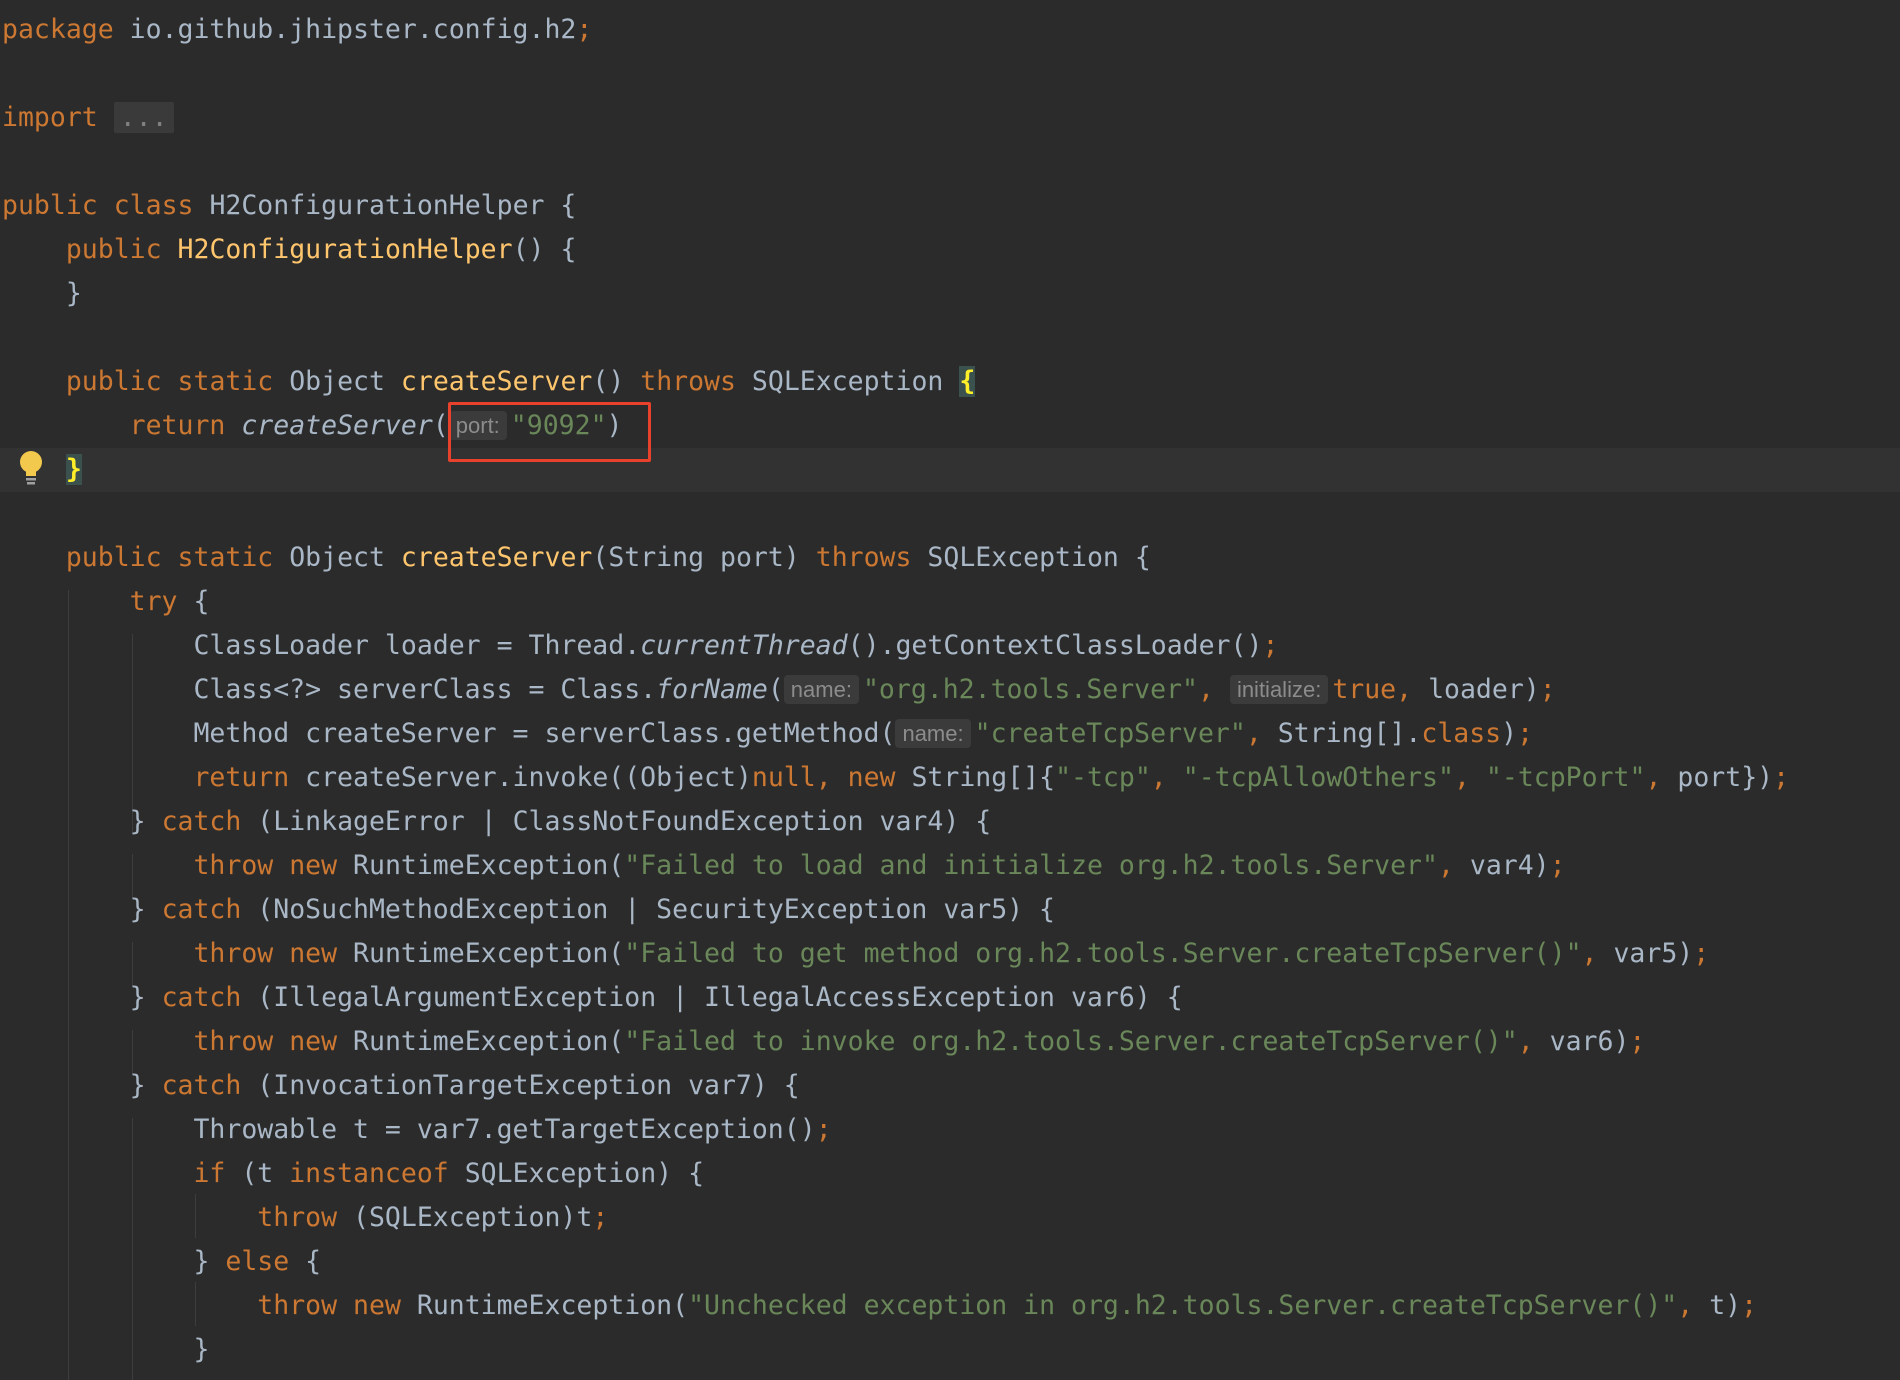  What do you see at coordinates (950, 1130) in the screenshot?
I see `code-line-throwable: Throwable t = var7.getTargetException();` at bounding box center [950, 1130].